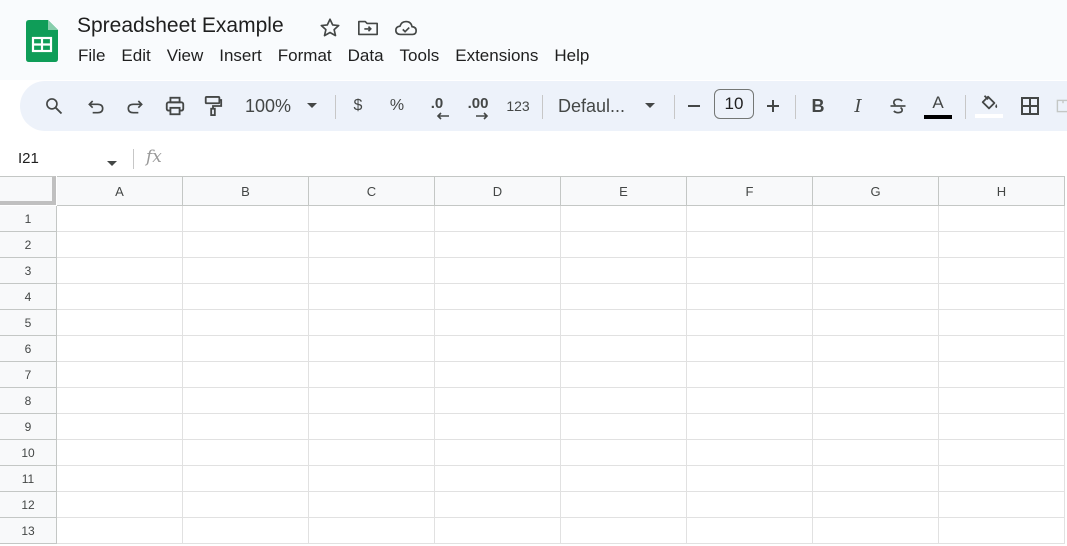  I want to click on cell-c8, so click(372, 401).